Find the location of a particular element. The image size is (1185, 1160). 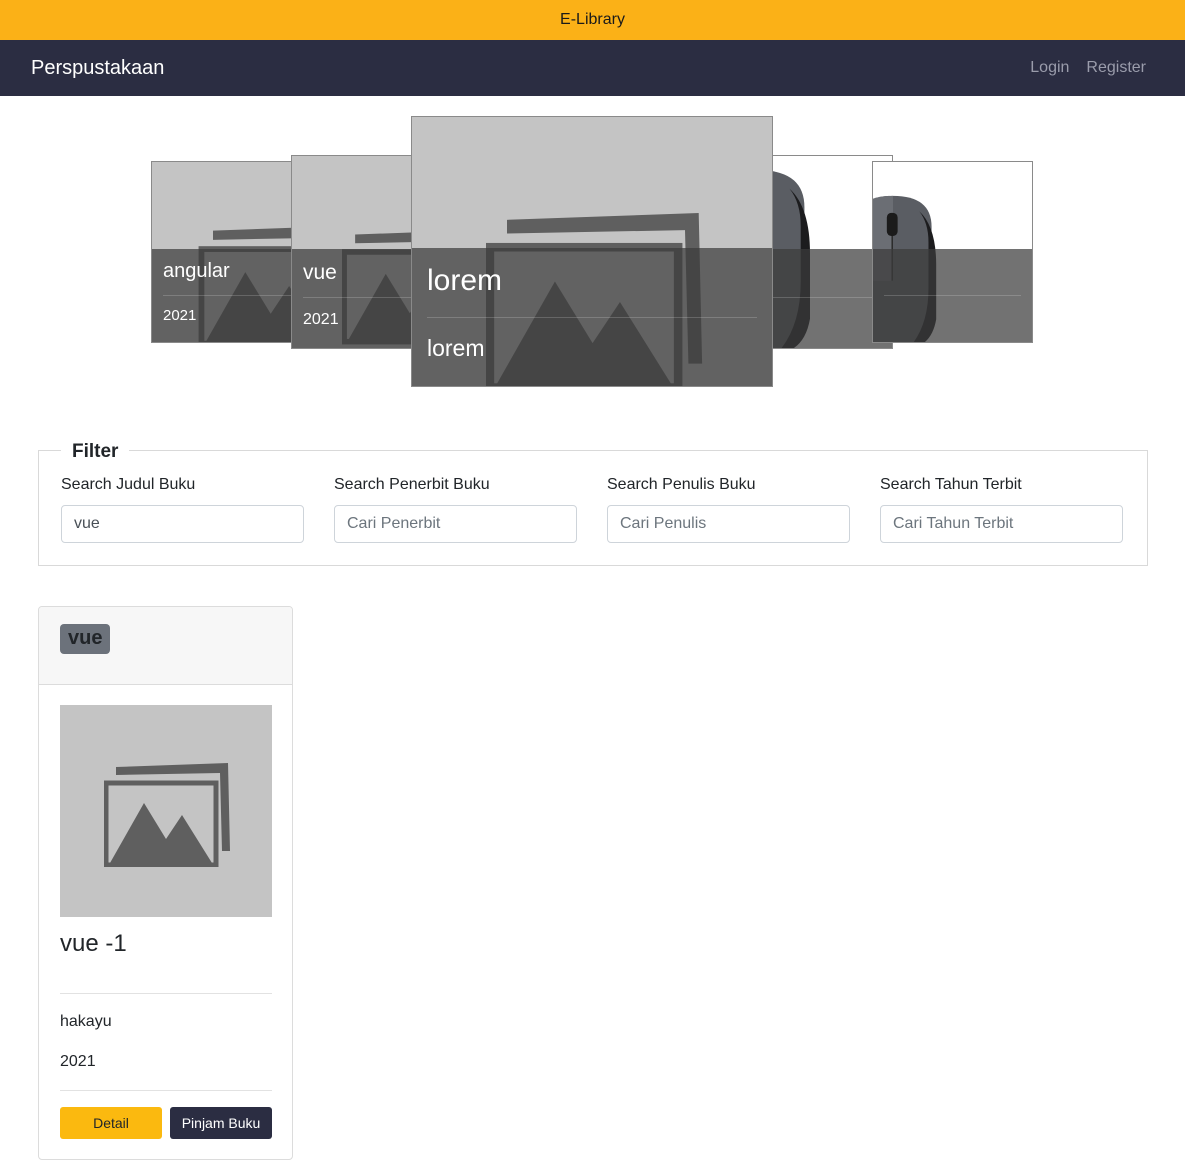

filter-author-group: Search Penulis Buku is located at coordinates (729, 509).